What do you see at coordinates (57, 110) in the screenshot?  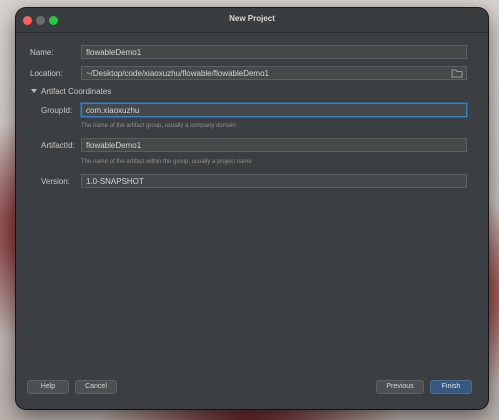 I see `group-id-label: GroupId:` at bounding box center [57, 110].